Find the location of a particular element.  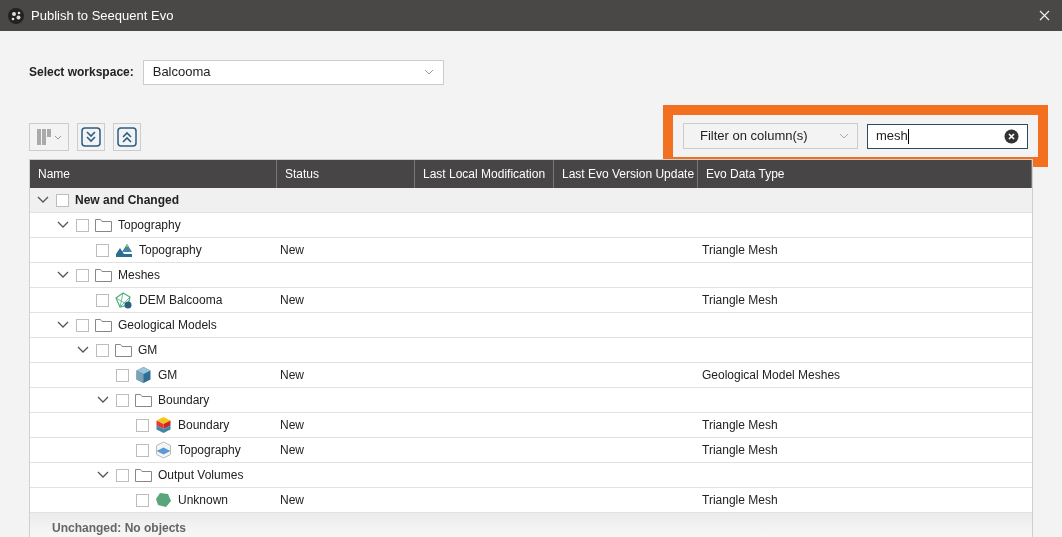

data-type-text: Geological Model Meshes is located at coordinates (771, 375).